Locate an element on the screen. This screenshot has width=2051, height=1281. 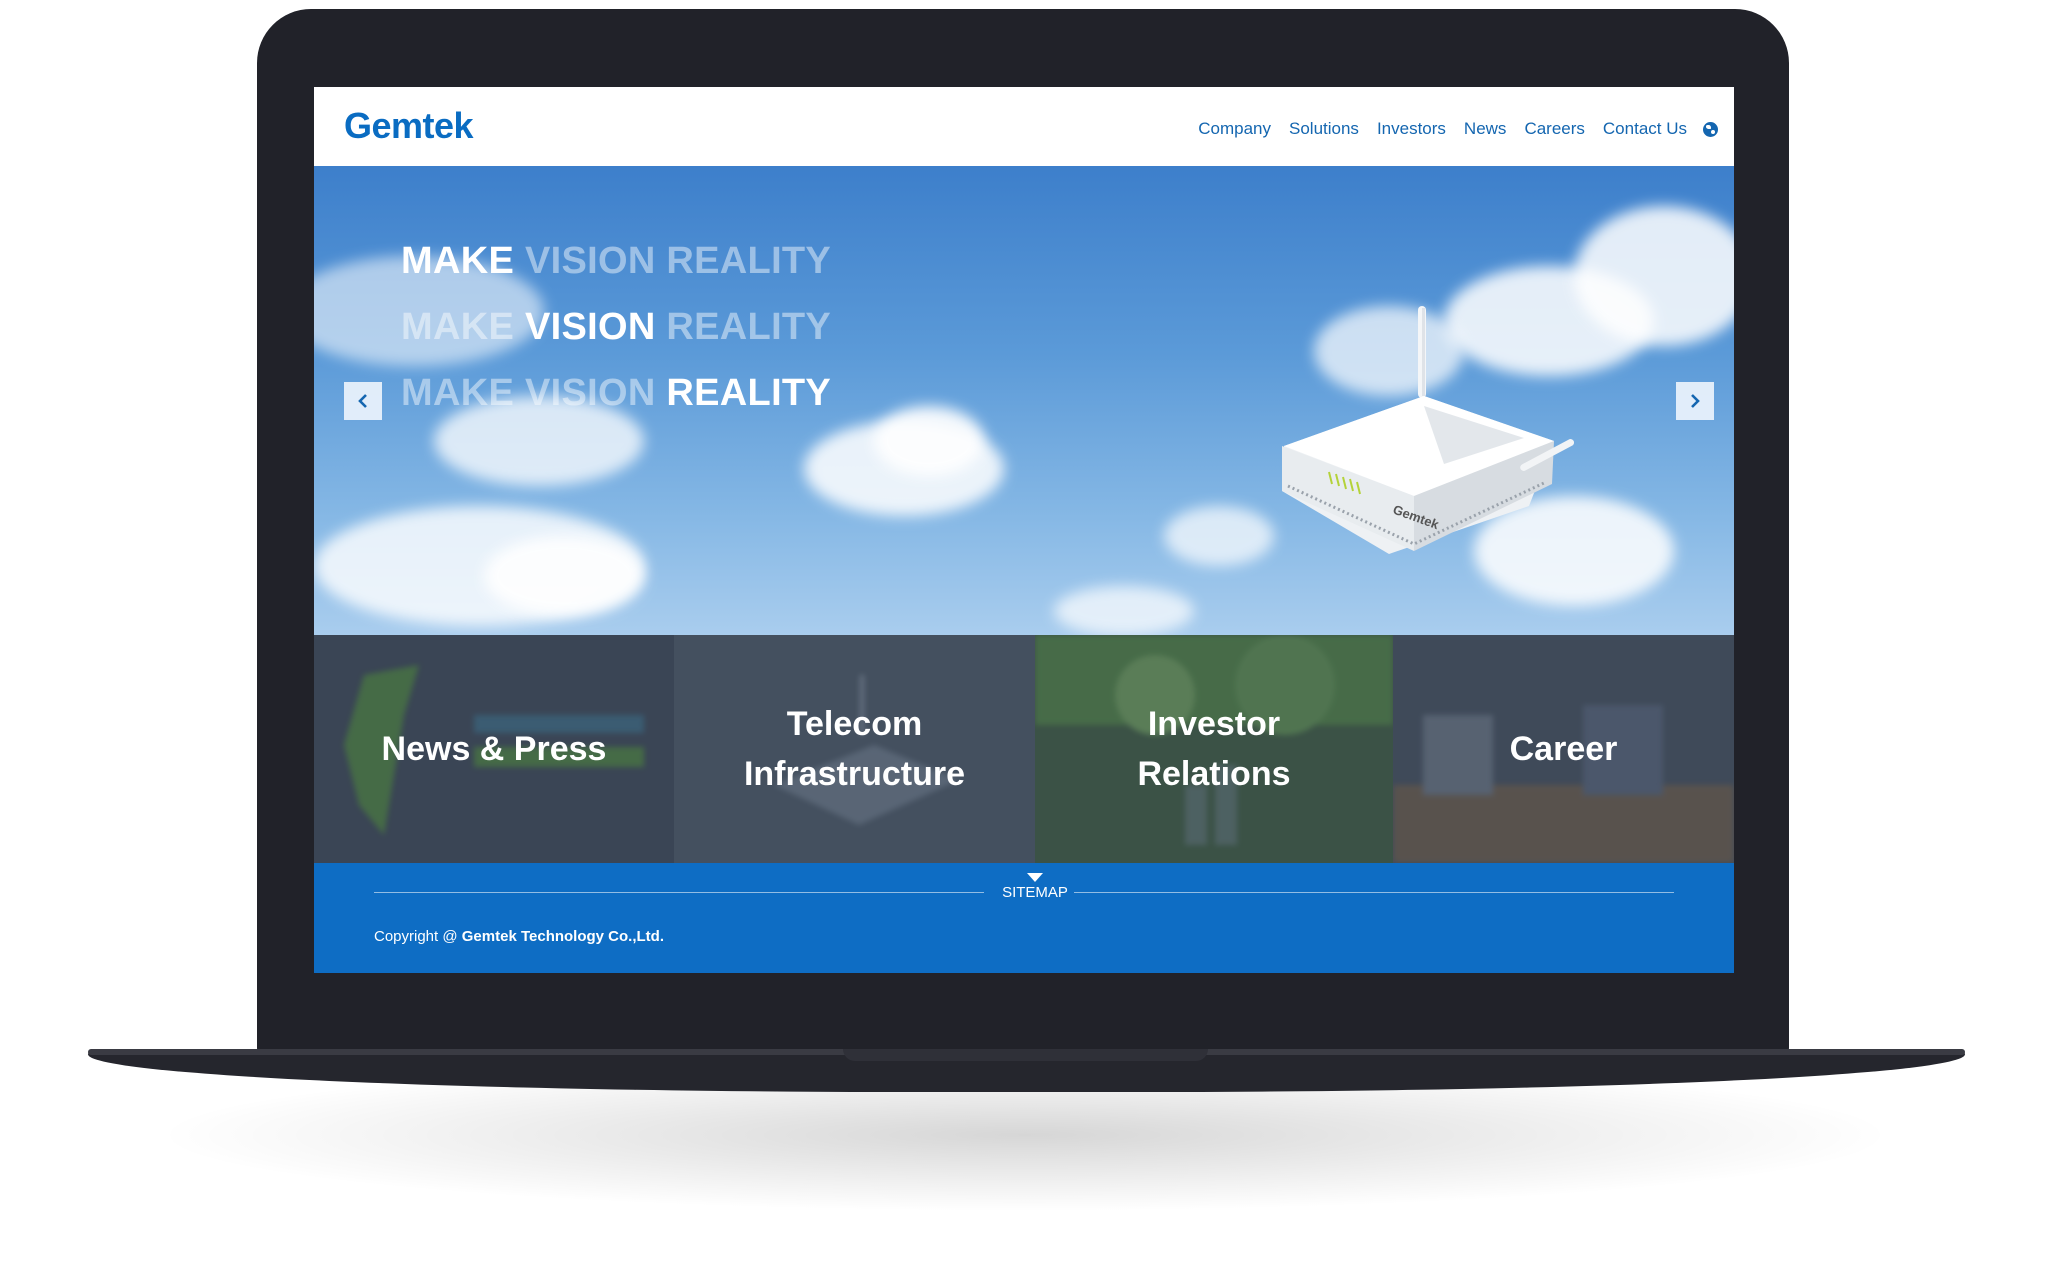
copyright-prefix: Copyright @ is located at coordinates (418, 936).